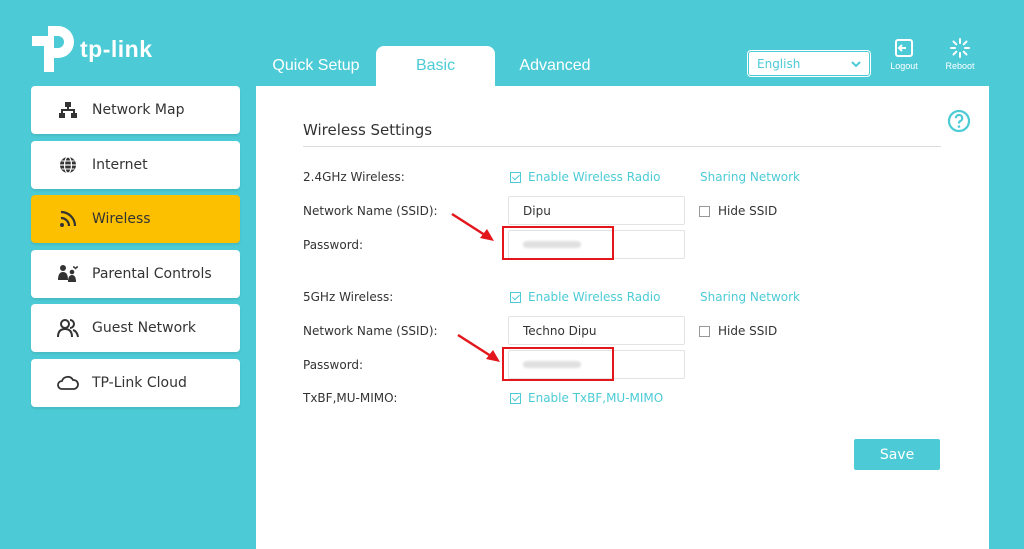  I want to click on band24-hide-ssid: Hide SSID, so click(738, 211).